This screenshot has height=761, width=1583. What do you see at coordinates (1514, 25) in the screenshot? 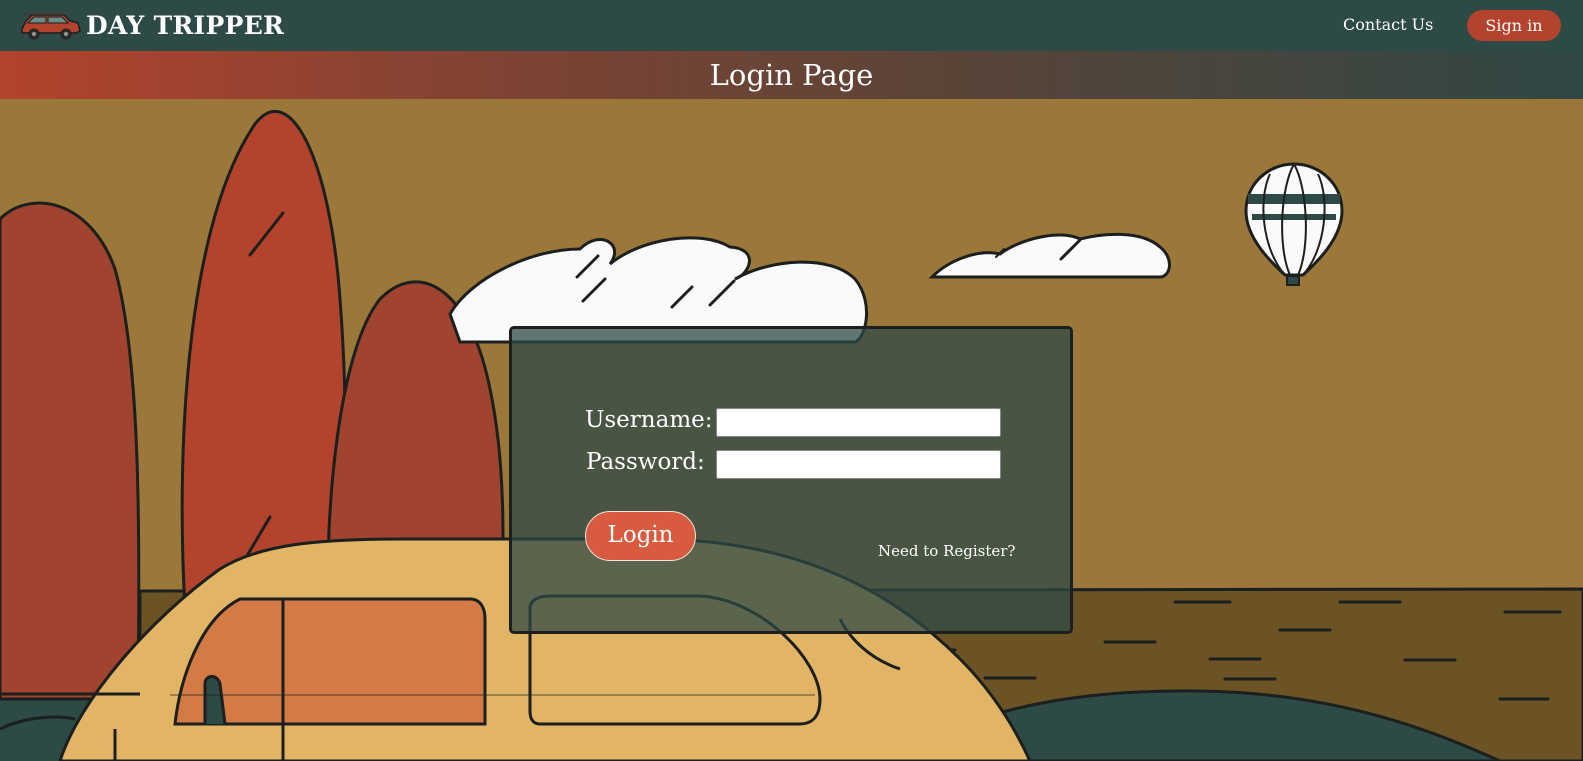
I see `sign-in-button: Sign in` at bounding box center [1514, 25].